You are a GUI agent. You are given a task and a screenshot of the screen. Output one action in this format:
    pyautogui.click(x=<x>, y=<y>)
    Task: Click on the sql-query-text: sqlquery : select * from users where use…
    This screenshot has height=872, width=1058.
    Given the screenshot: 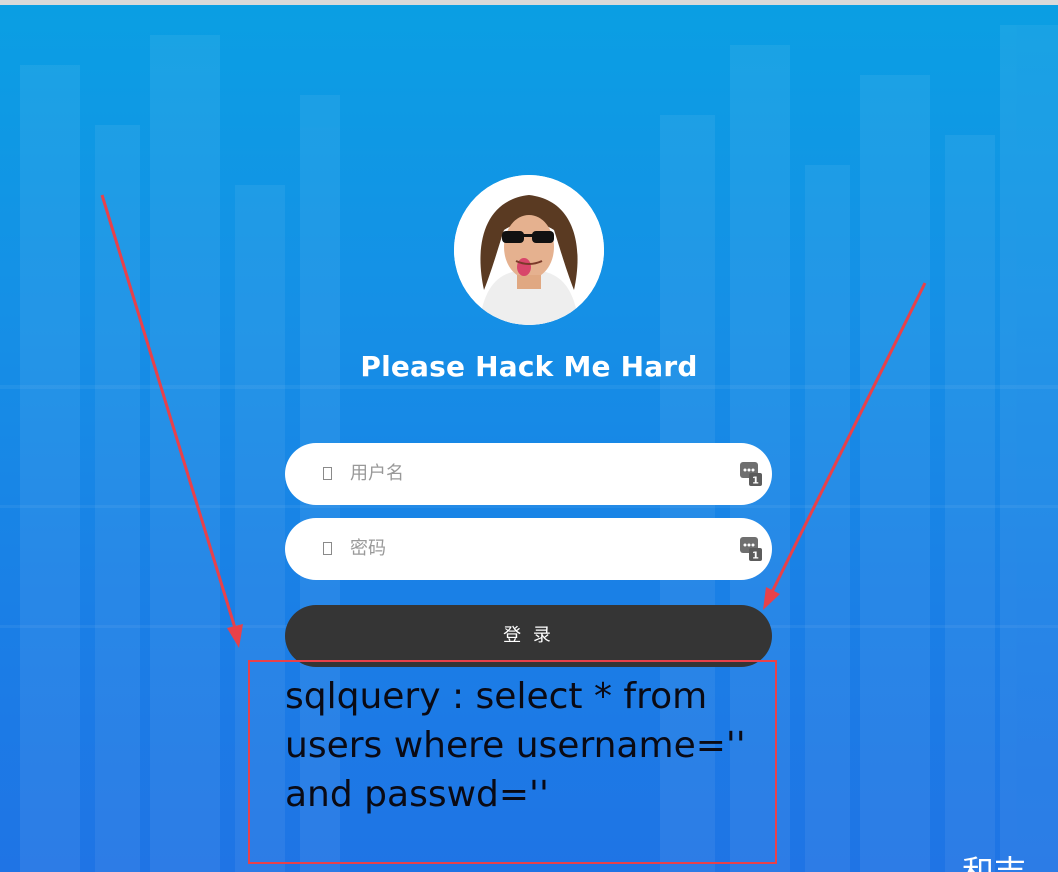 What is the action you would take?
    pyautogui.click(x=515, y=745)
    